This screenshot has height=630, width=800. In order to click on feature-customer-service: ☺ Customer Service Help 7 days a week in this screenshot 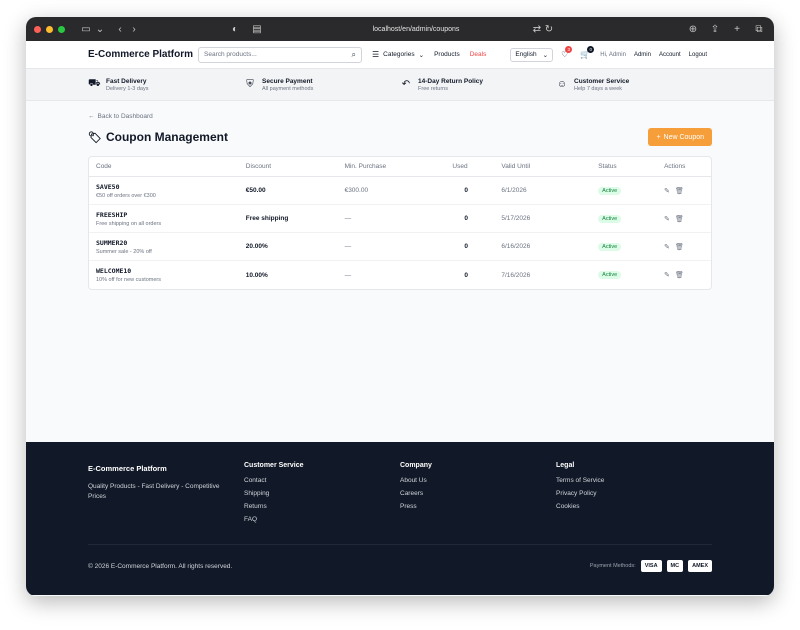, I will do `click(593, 84)`.